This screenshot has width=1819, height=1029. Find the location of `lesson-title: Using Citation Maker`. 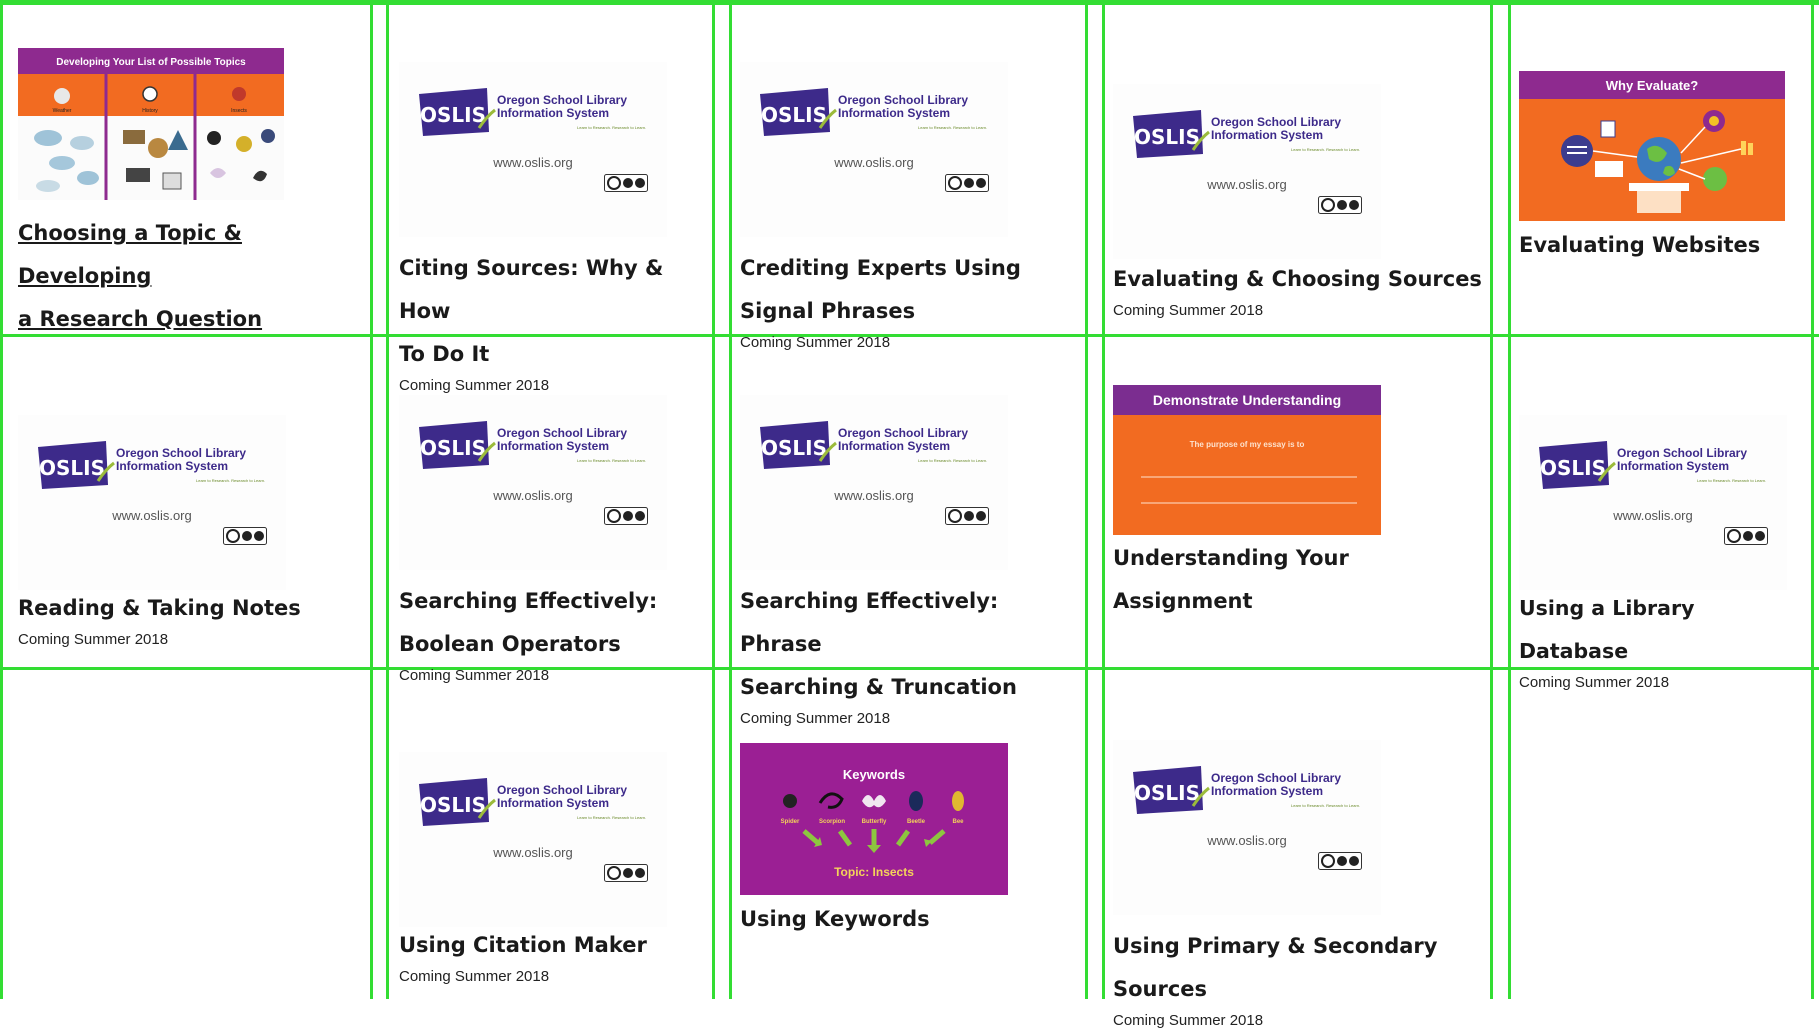

lesson-title: Using Citation Maker is located at coordinates (554, 945).